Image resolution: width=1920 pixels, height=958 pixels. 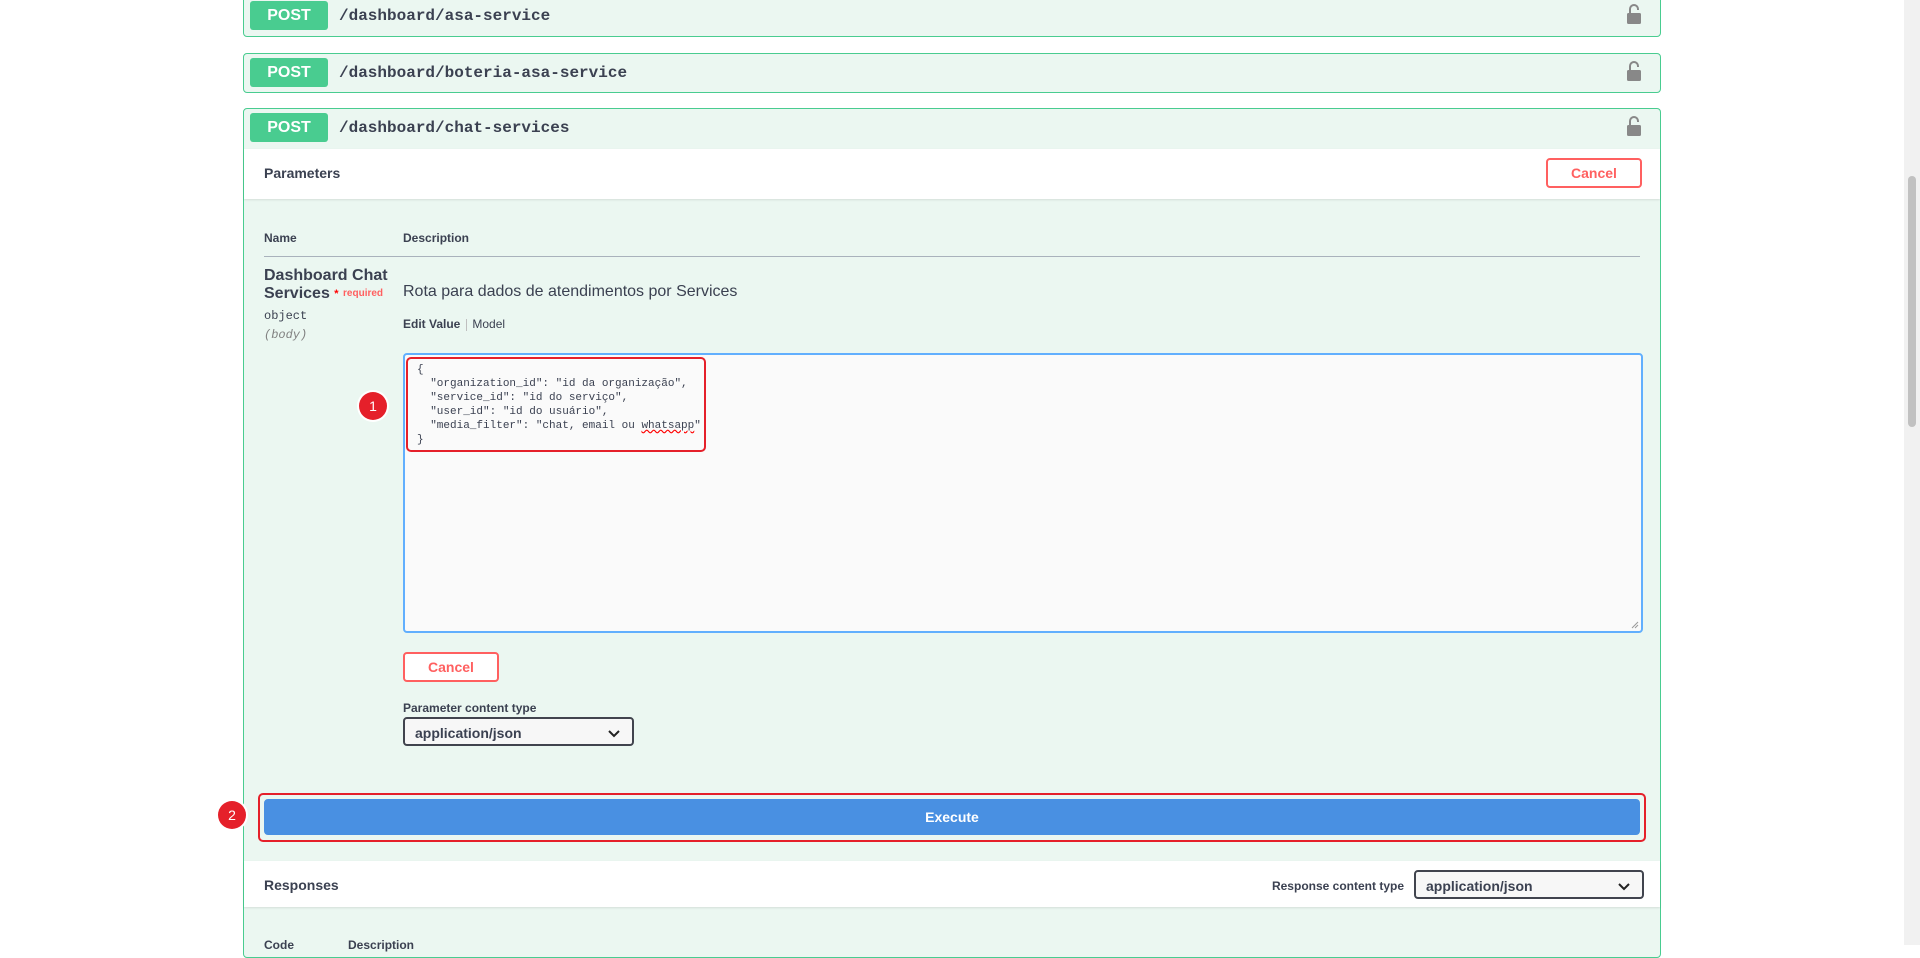 What do you see at coordinates (470, 708) in the screenshot?
I see `parameter-content-type-label: Parameter content type` at bounding box center [470, 708].